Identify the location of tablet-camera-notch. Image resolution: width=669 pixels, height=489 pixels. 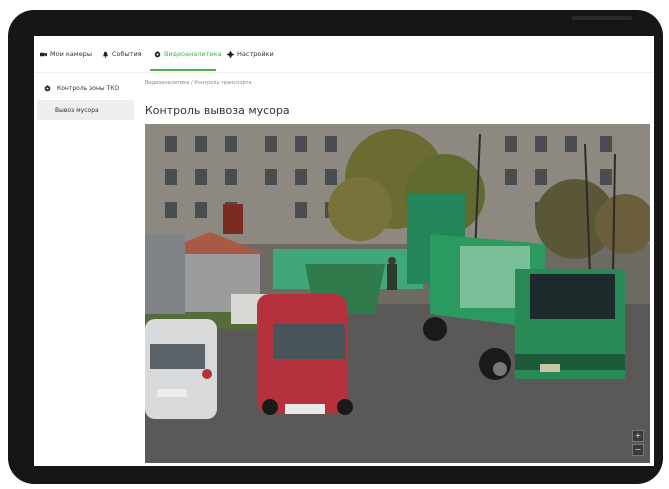
(602, 18).